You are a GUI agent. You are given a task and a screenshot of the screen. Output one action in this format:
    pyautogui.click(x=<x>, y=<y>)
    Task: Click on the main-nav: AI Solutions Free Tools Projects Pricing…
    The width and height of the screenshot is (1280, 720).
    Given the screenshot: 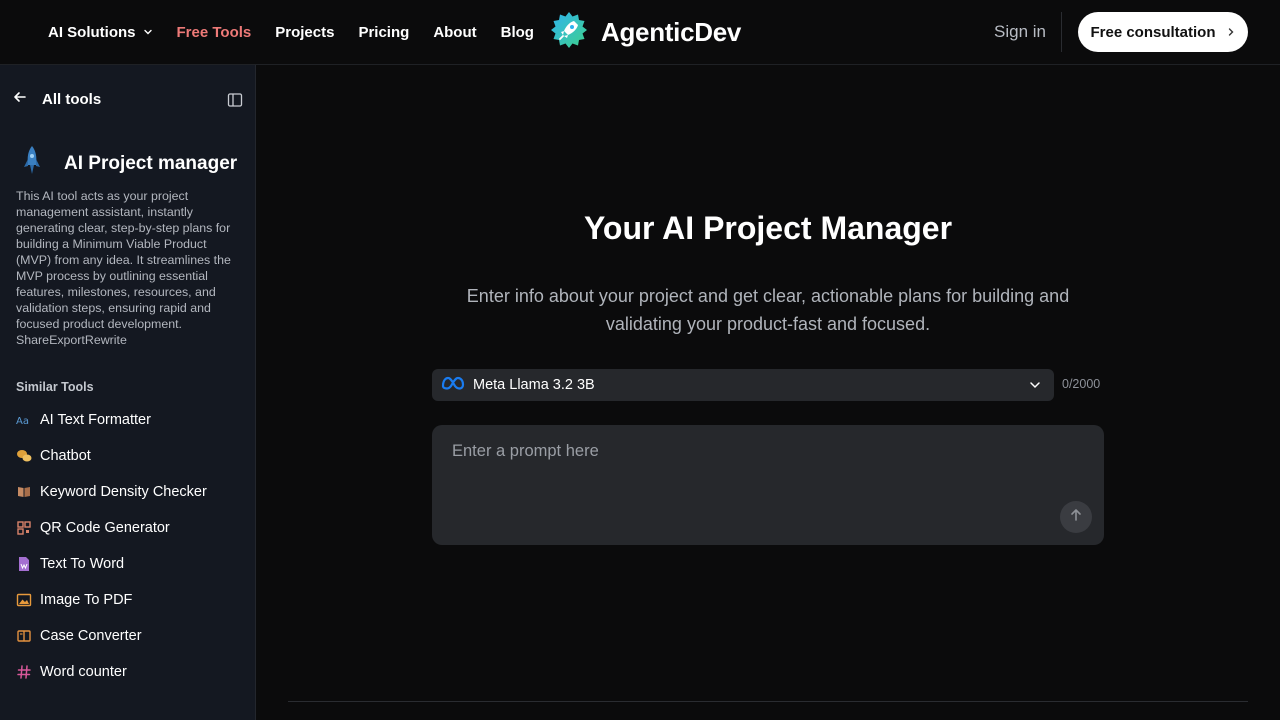 What is the action you would take?
    pyautogui.click(x=303, y=32)
    